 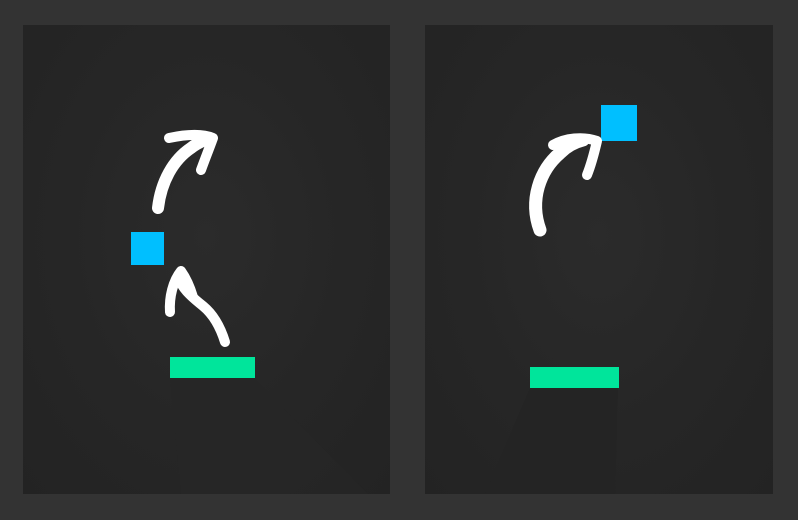 What do you see at coordinates (197, 306) in the screenshot?
I see `curved-arrow-up-icon` at bounding box center [197, 306].